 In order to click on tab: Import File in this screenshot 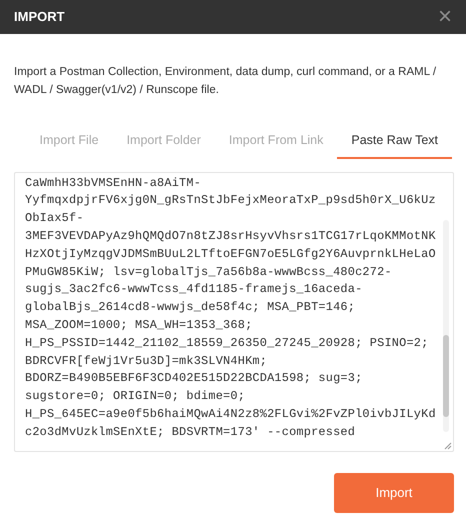, I will do `click(69, 141)`.